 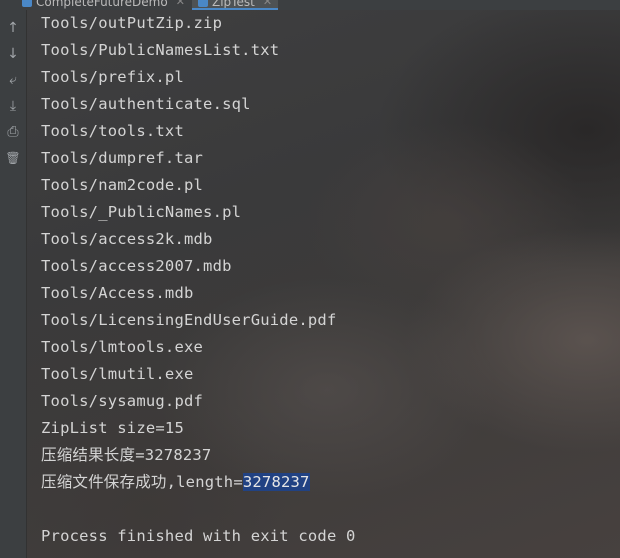 What do you see at coordinates (122, 185) in the screenshot?
I see `console-line-file: Tools/nam2code.pl` at bounding box center [122, 185].